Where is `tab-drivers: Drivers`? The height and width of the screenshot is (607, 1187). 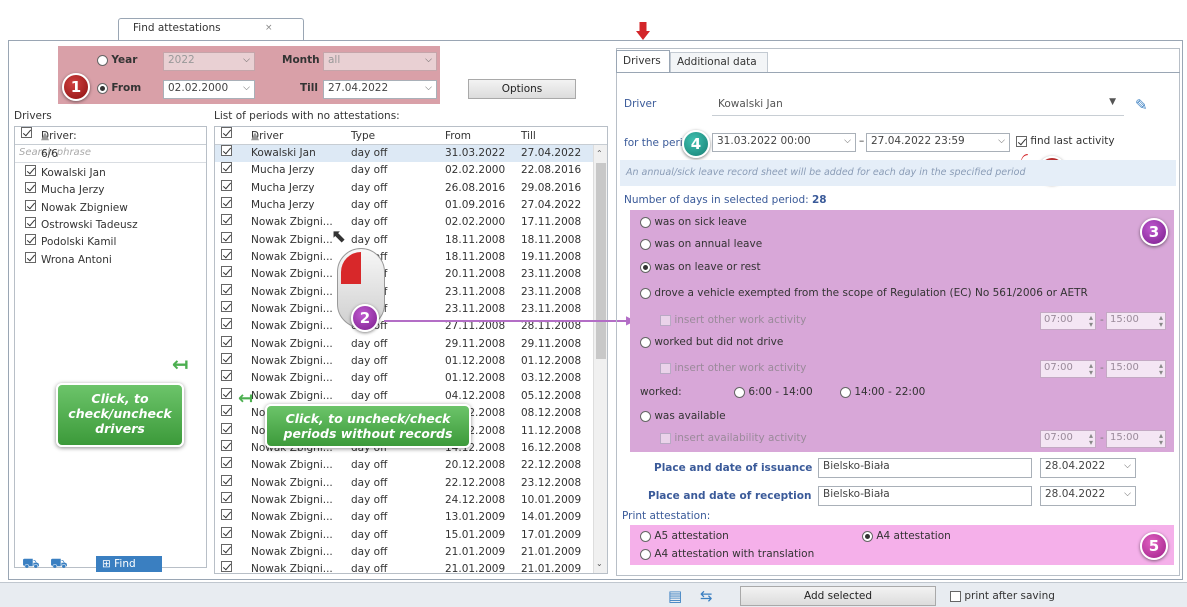
tab-drivers: Drivers is located at coordinates (643, 61).